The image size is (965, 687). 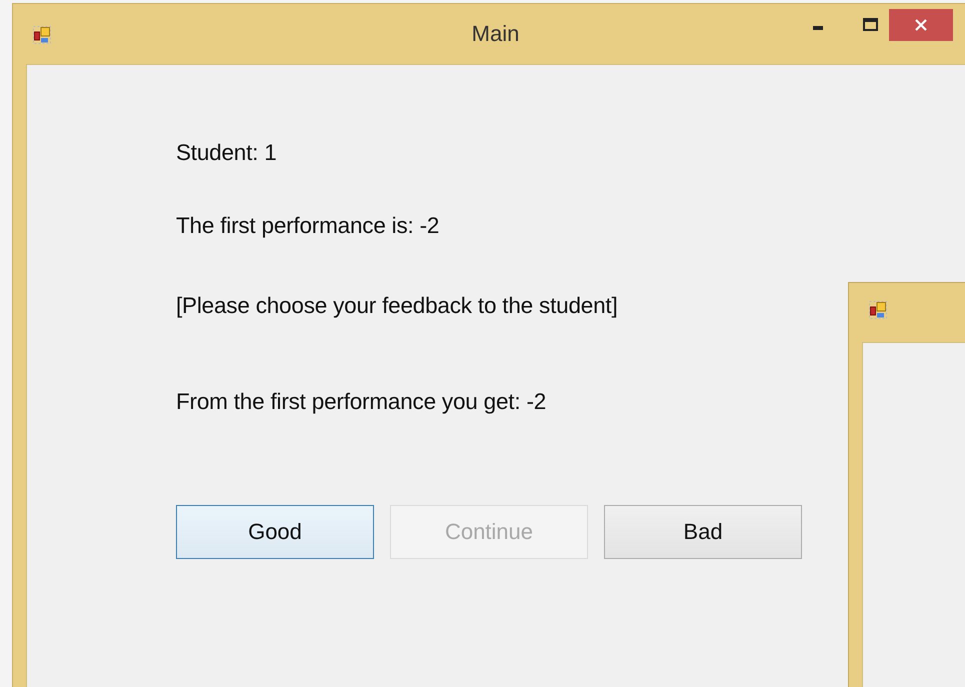 What do you see at coordinates (703, 532) in the screenshot?
I see `bad-button: Bad` at bounding box center [703, 532].